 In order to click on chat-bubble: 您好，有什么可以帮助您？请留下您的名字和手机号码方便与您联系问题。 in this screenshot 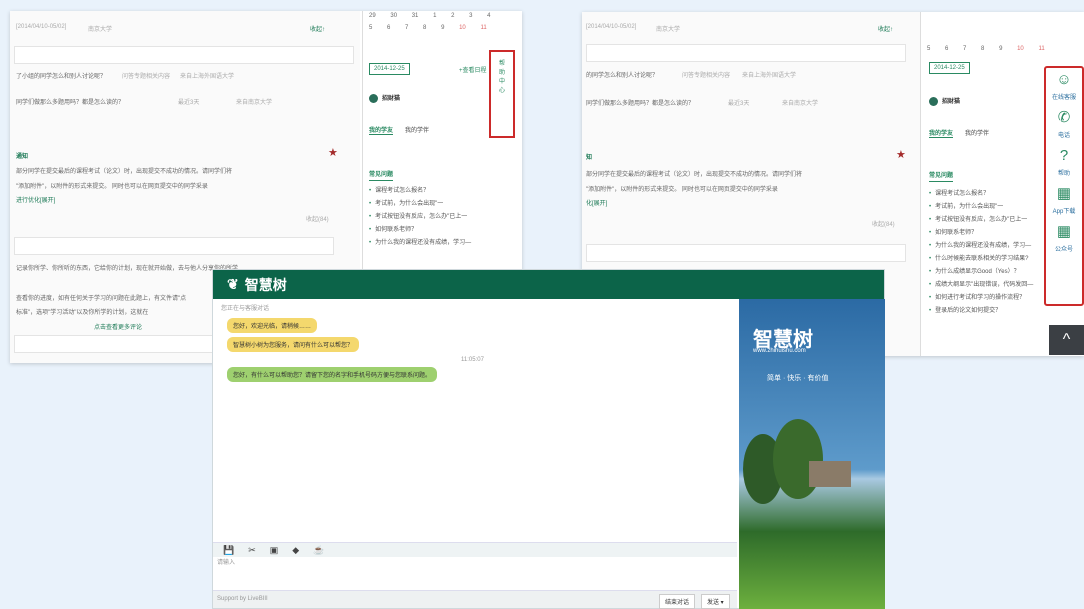, I will do `click(332, 374)`.